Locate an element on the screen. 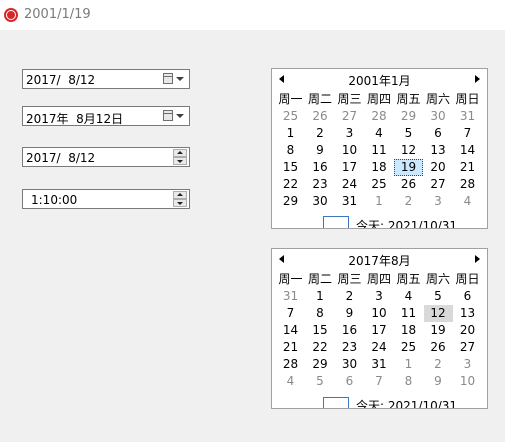  calendar-day: 23 is located at coordinates (320, 184).